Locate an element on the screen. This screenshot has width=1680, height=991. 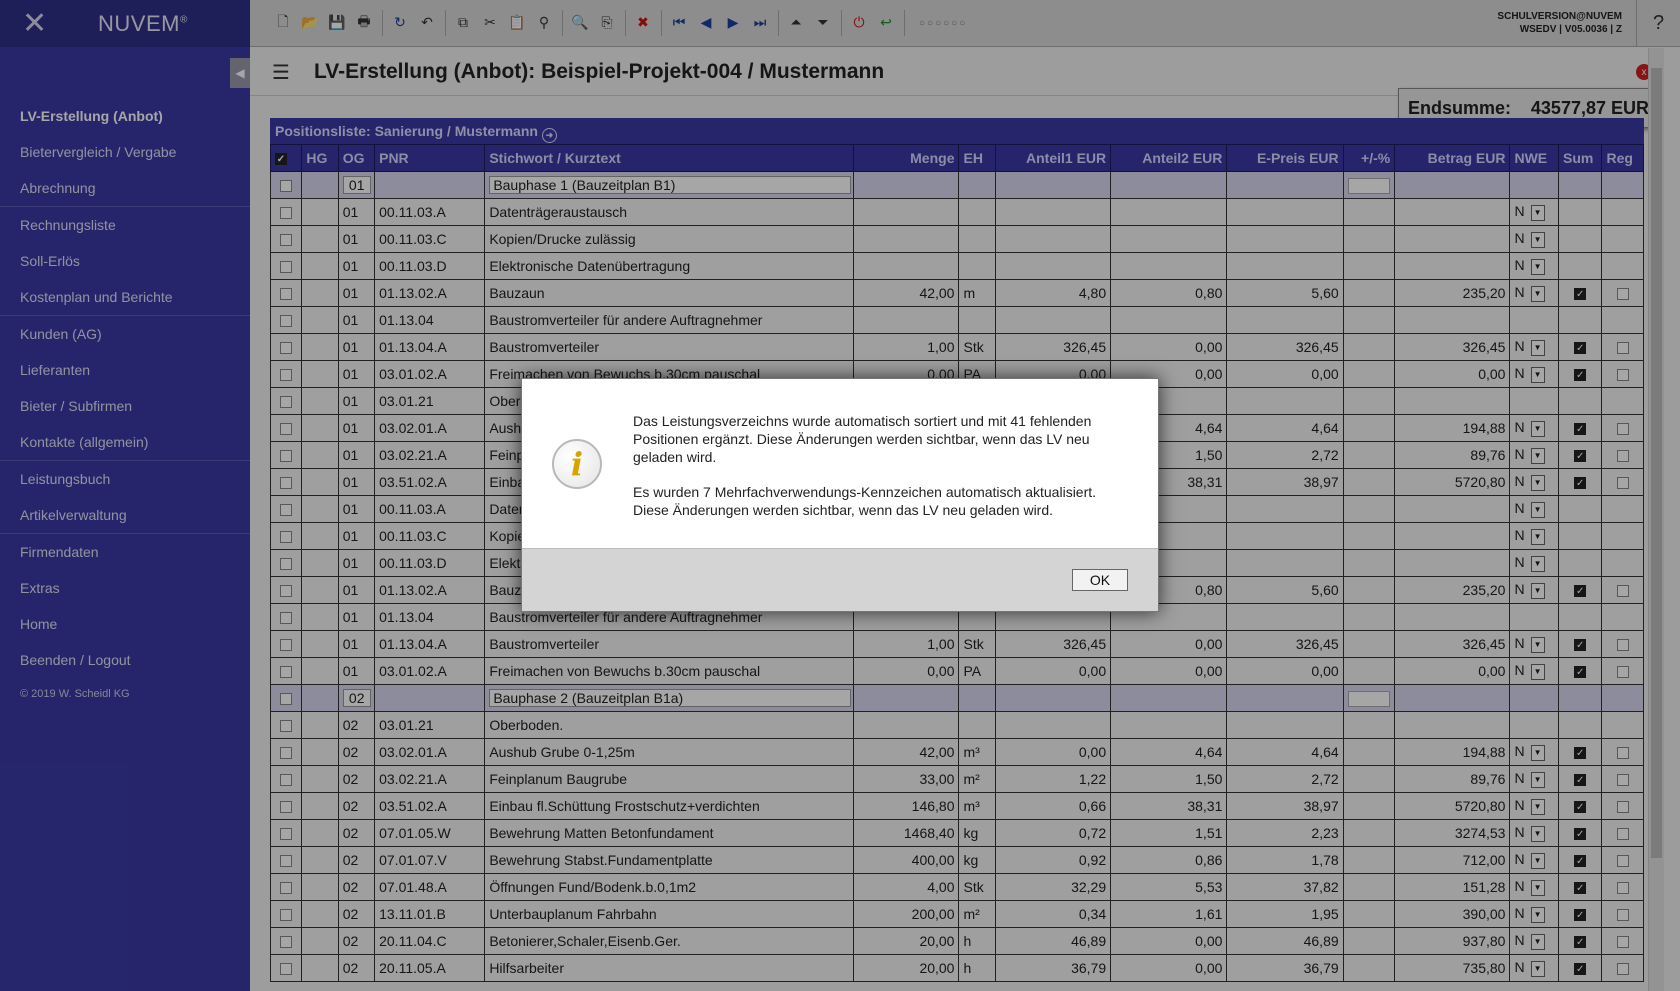
dialog-footer: OK is located at coordinates (840, 579).